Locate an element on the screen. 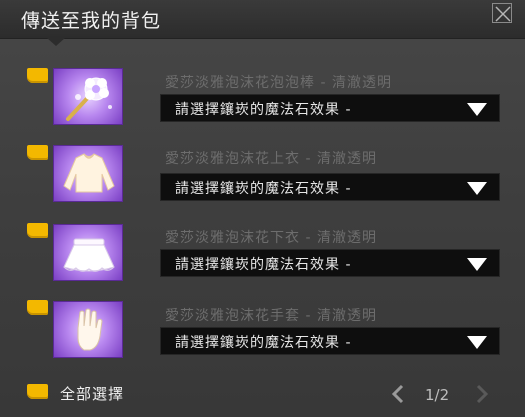 The image size is (525, 417). close-icon is located at coordinates (503, 14).